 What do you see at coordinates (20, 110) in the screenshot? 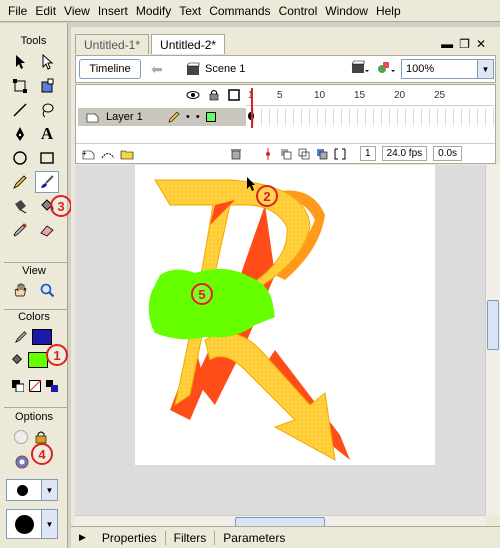
I see `line-tool-button` at bounding box center [20, 110].